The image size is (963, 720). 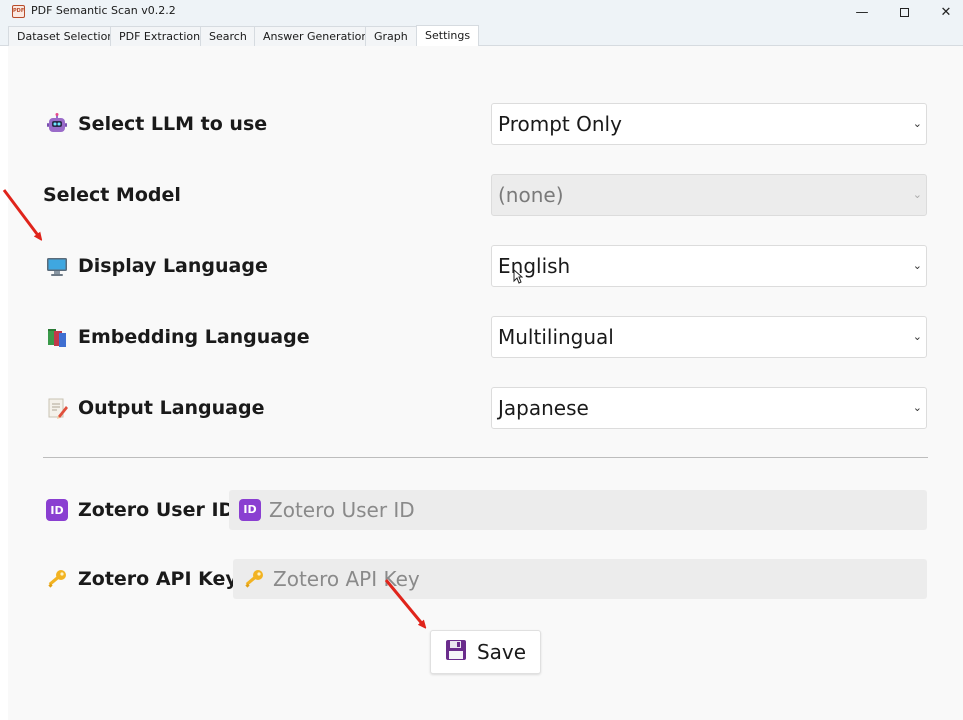 I want to click on embedding-language-label-row: Embedding Language, so click(x=178, y=337).